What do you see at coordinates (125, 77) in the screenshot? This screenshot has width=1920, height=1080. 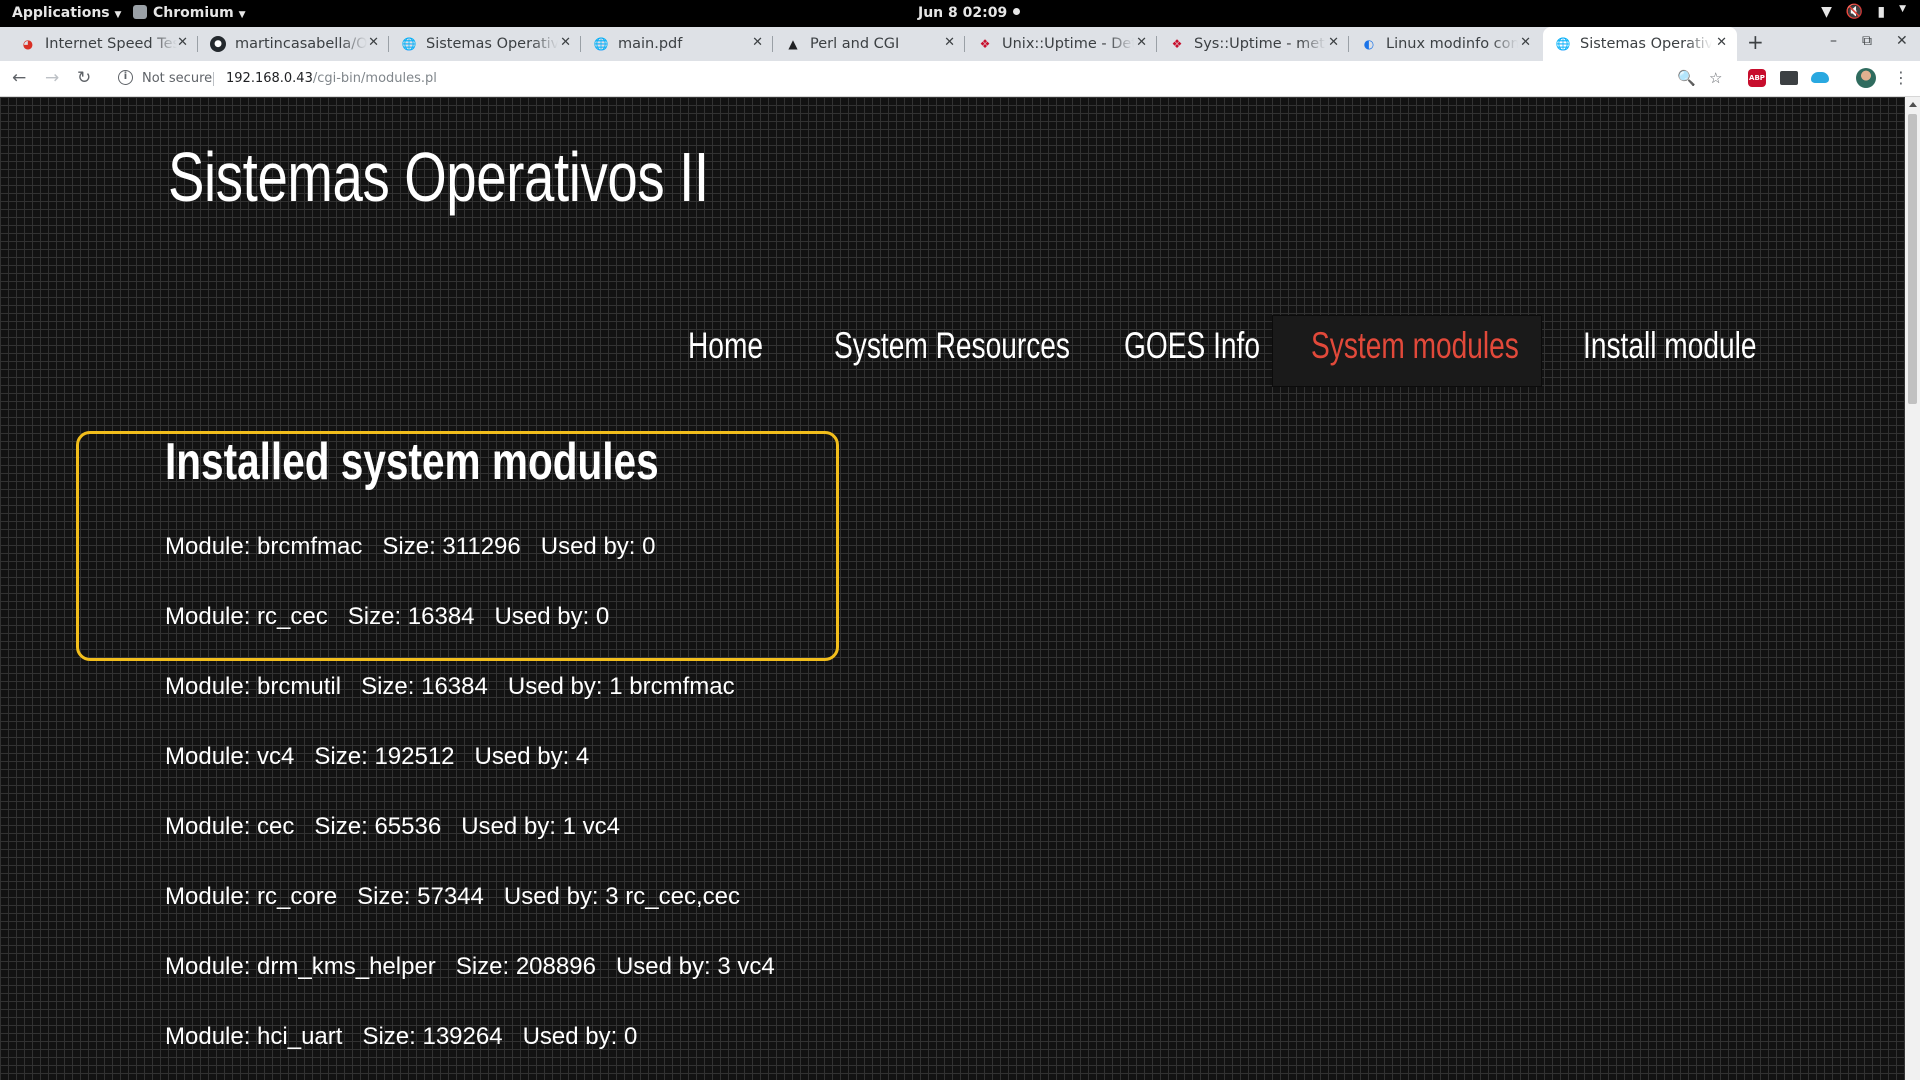 I see `info-icon: i` at bounding box center [125, 77].